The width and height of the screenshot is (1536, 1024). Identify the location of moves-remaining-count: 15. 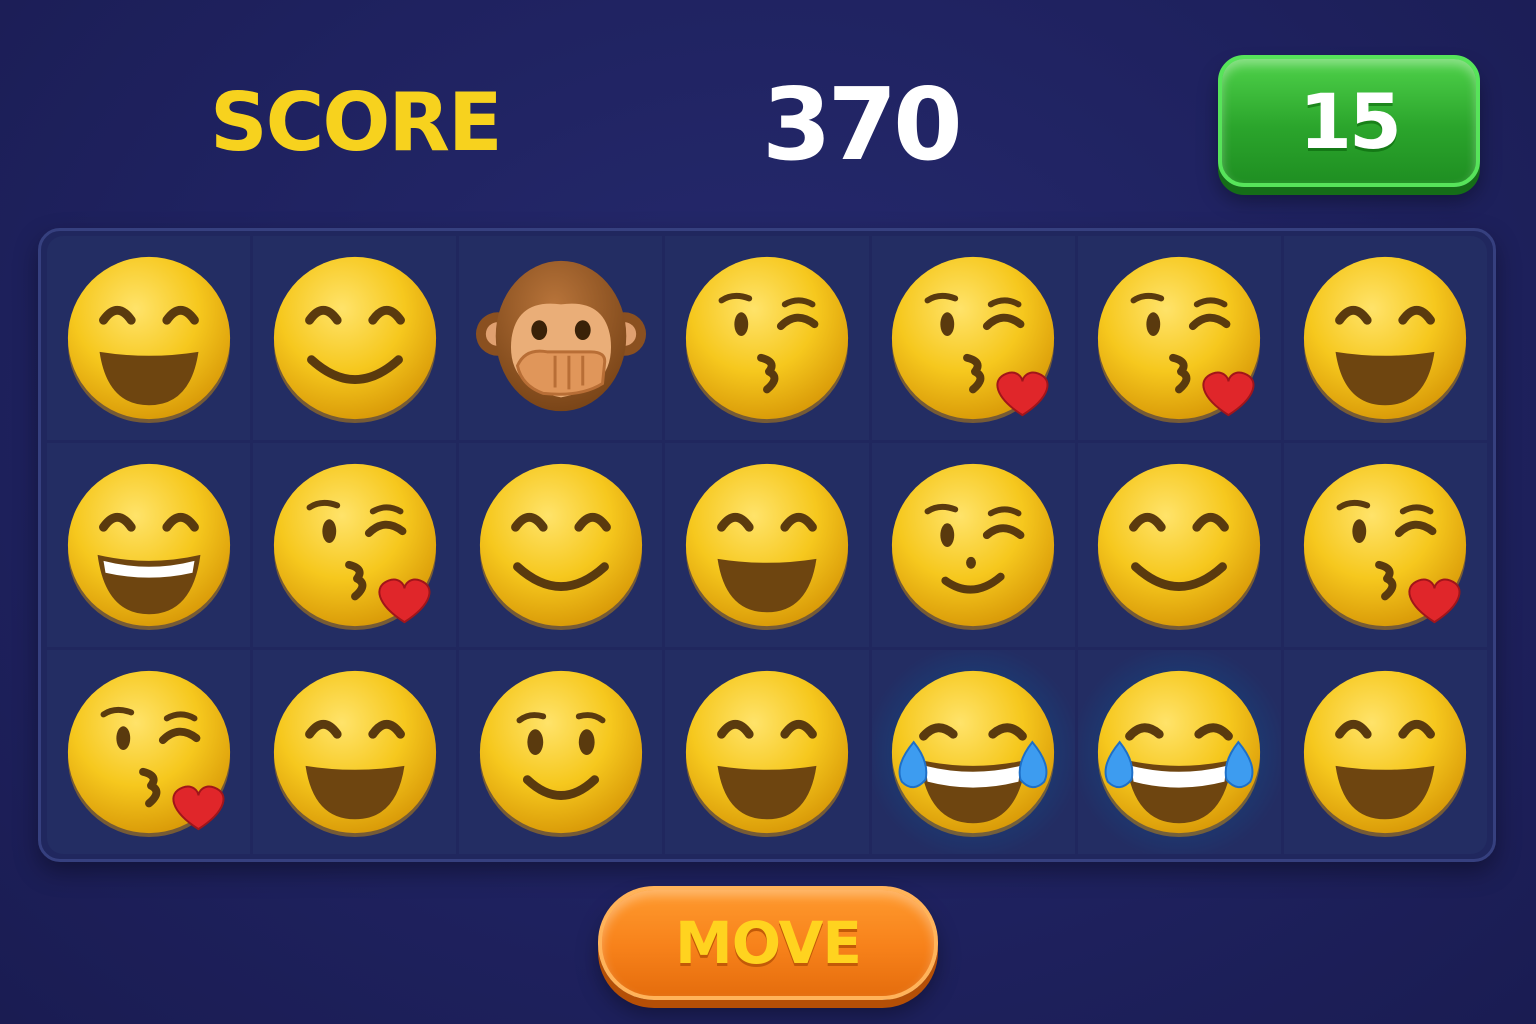
(1350, 121).